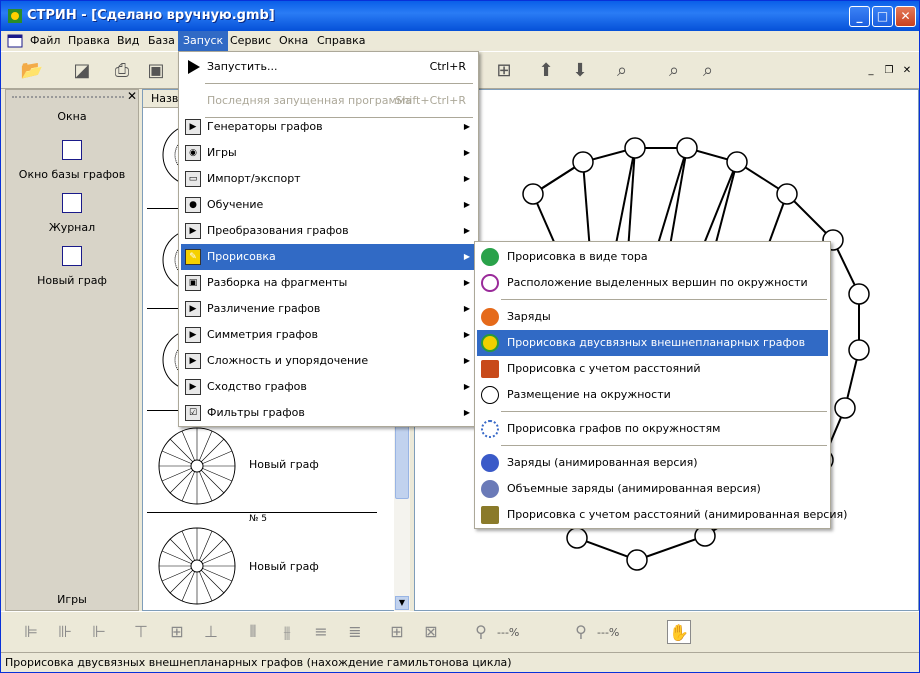  I want to click on zoom-icon: ⚲, so click(481, 632).